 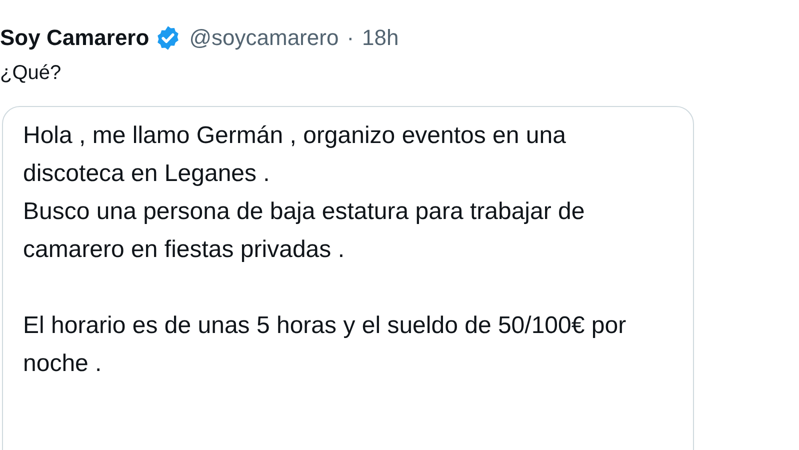 I want to click on user-handle: @soycamarero, so click(x=264, y=38).